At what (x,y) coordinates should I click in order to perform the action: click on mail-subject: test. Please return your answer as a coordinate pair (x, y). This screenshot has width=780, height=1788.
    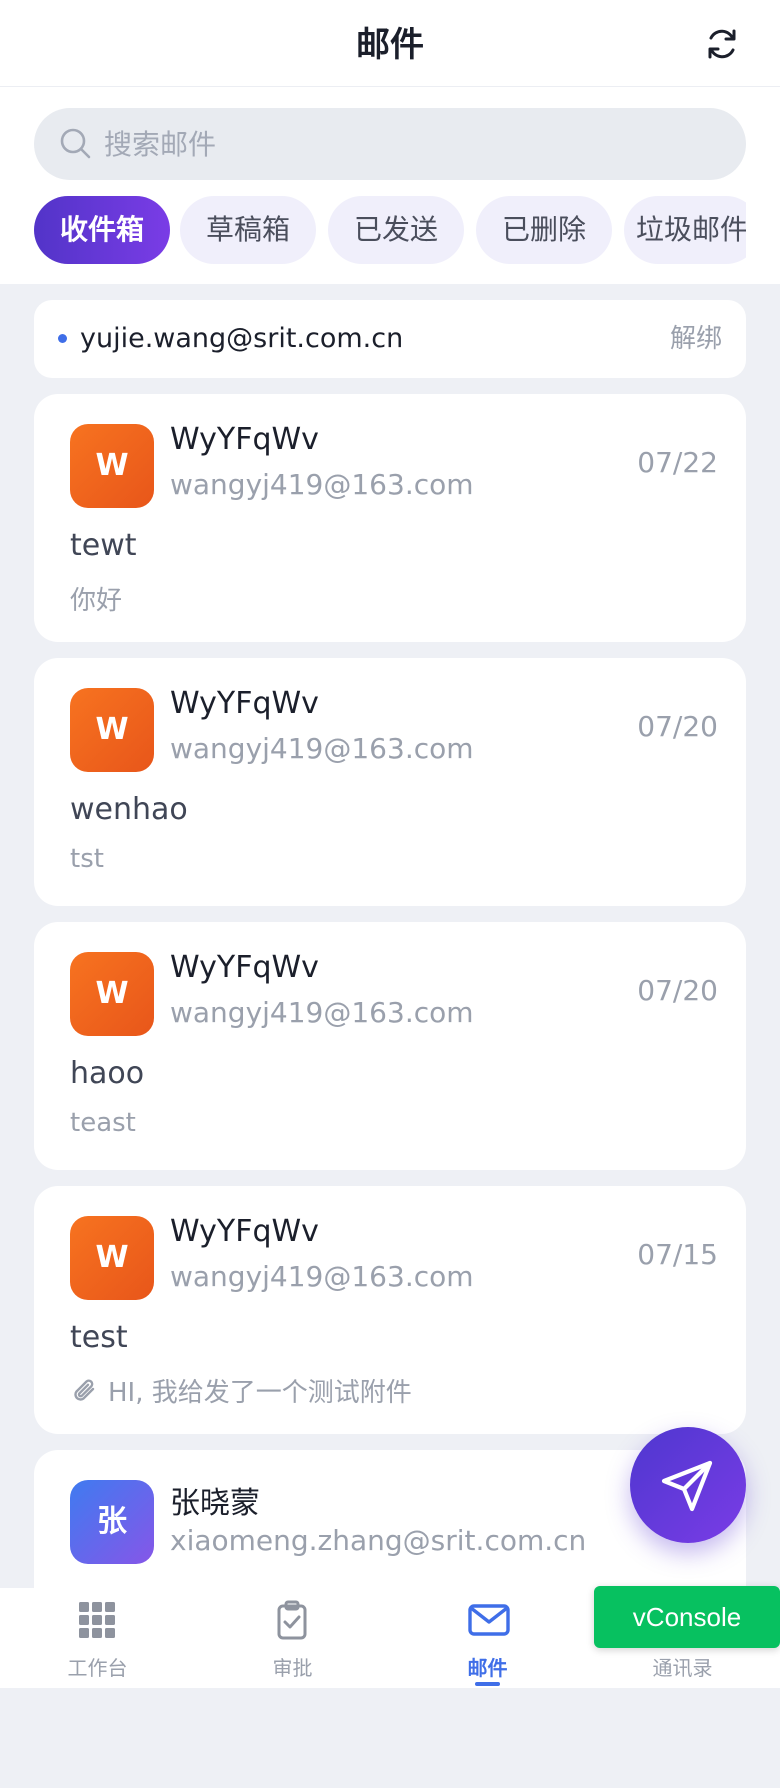
    Looking at the image, I should click on (99, 1337).